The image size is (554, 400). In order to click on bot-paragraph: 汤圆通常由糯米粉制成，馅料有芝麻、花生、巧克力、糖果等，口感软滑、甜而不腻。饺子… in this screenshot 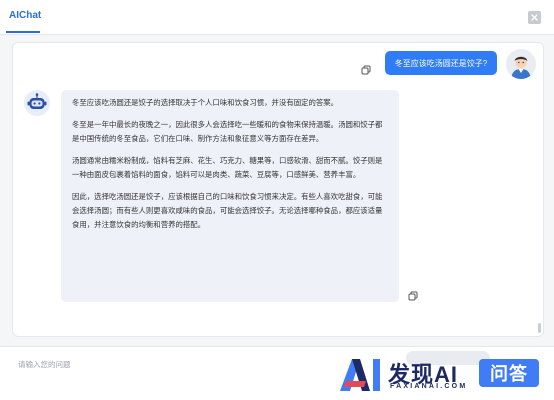, I will do `click(227, 167)`.